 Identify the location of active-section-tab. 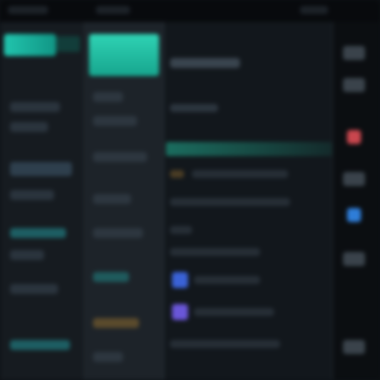
(124, 55).